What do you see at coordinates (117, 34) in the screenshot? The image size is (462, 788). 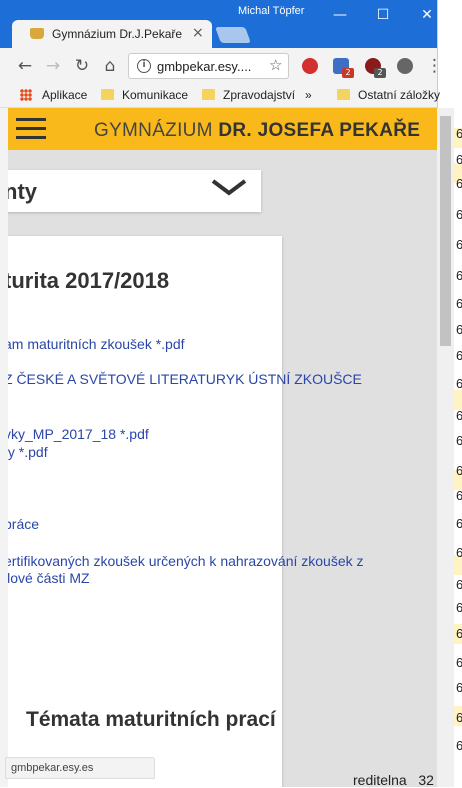 I see `tab-title: Gymnázium Dr.J.Pekaře` at bounding box center [117, 34].